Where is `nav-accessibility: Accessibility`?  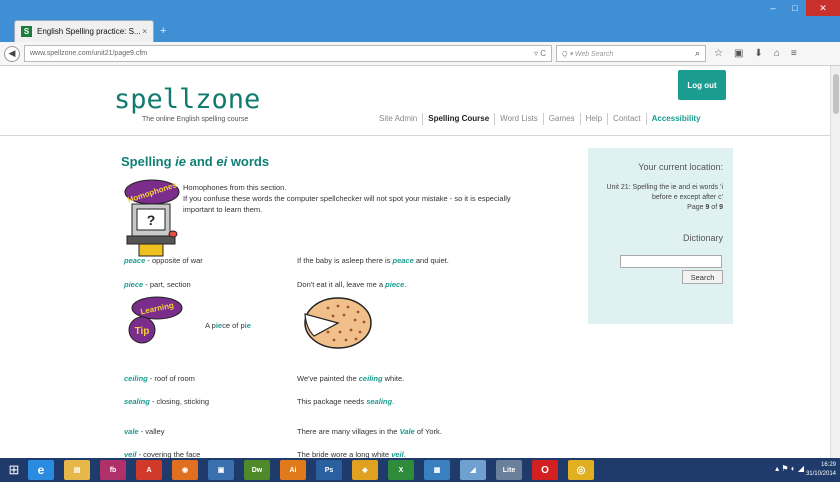
nav-accessibility: Accessibility is located at coordinates (676, 119).